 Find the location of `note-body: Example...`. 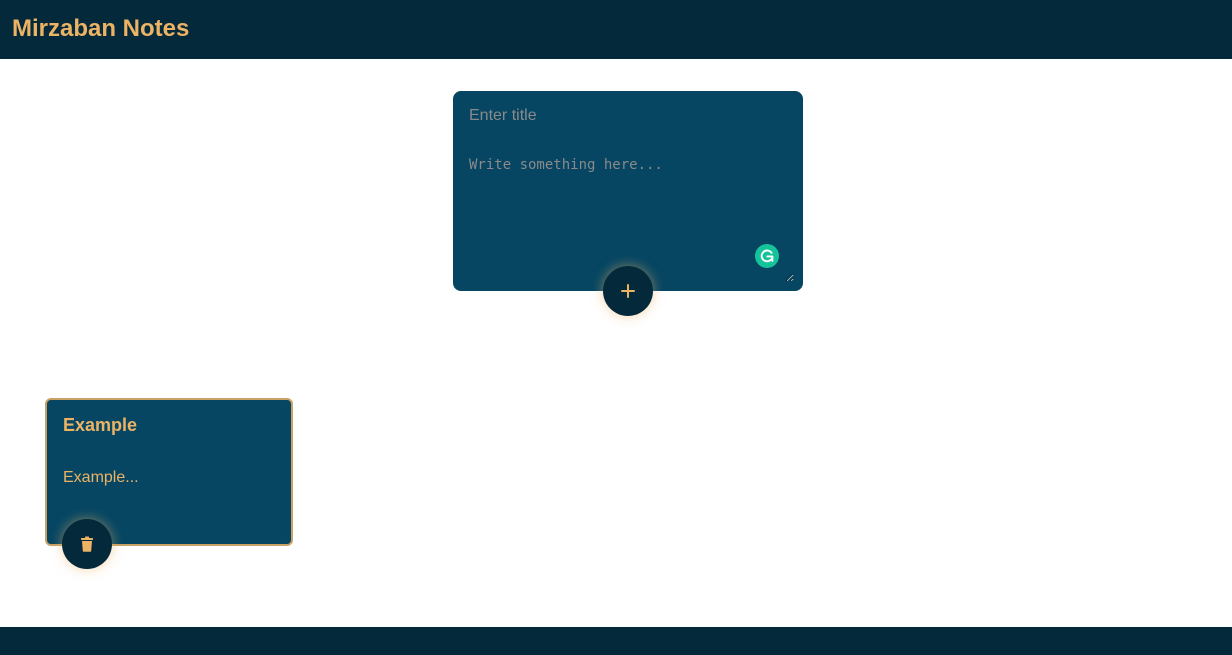

note-body: Example... is located at coordinates (101, 477).